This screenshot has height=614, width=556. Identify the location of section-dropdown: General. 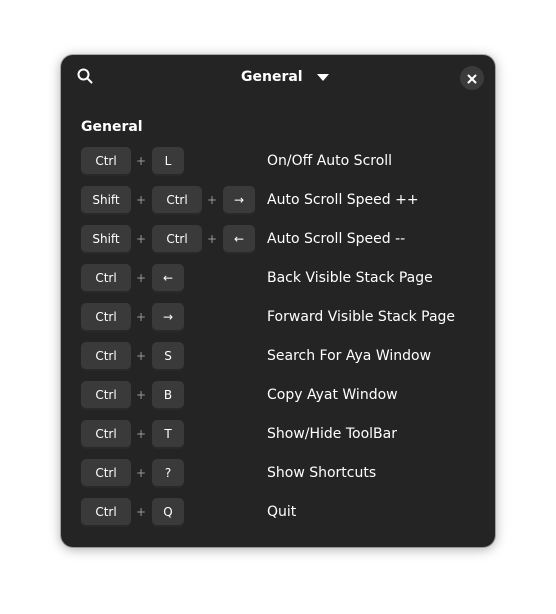
(283, 78).